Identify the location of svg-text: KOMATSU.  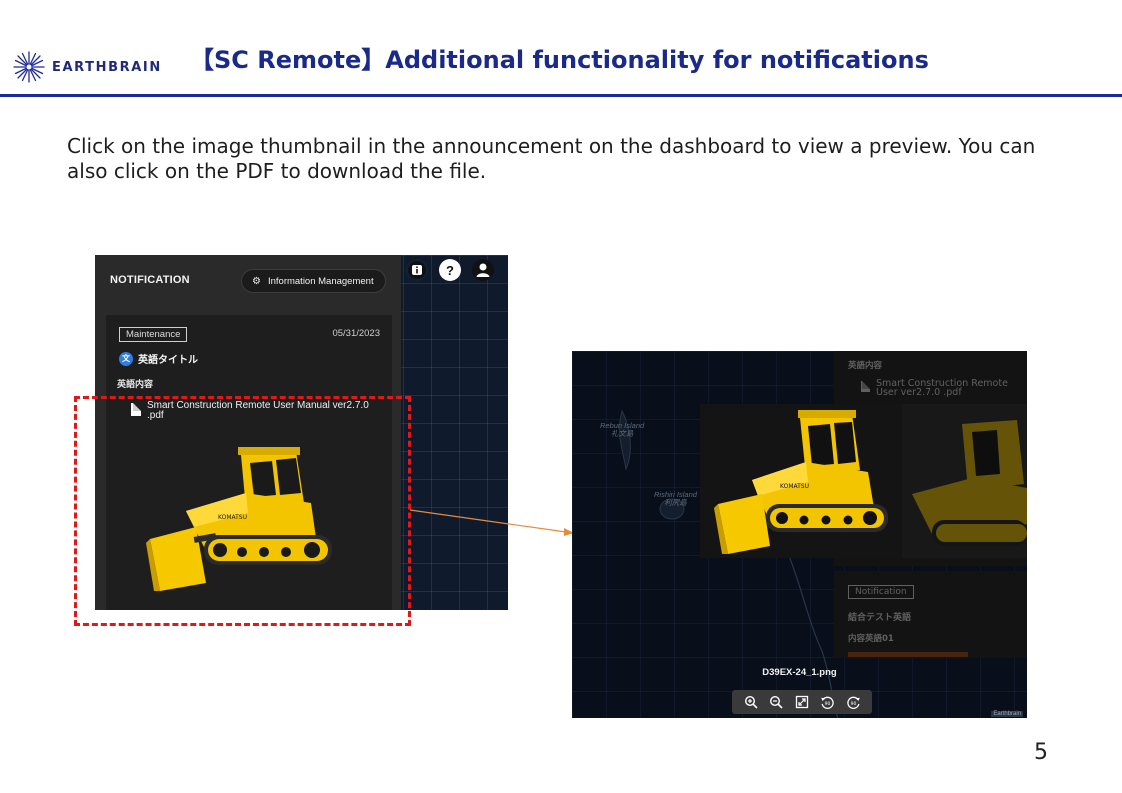
(794, 486).